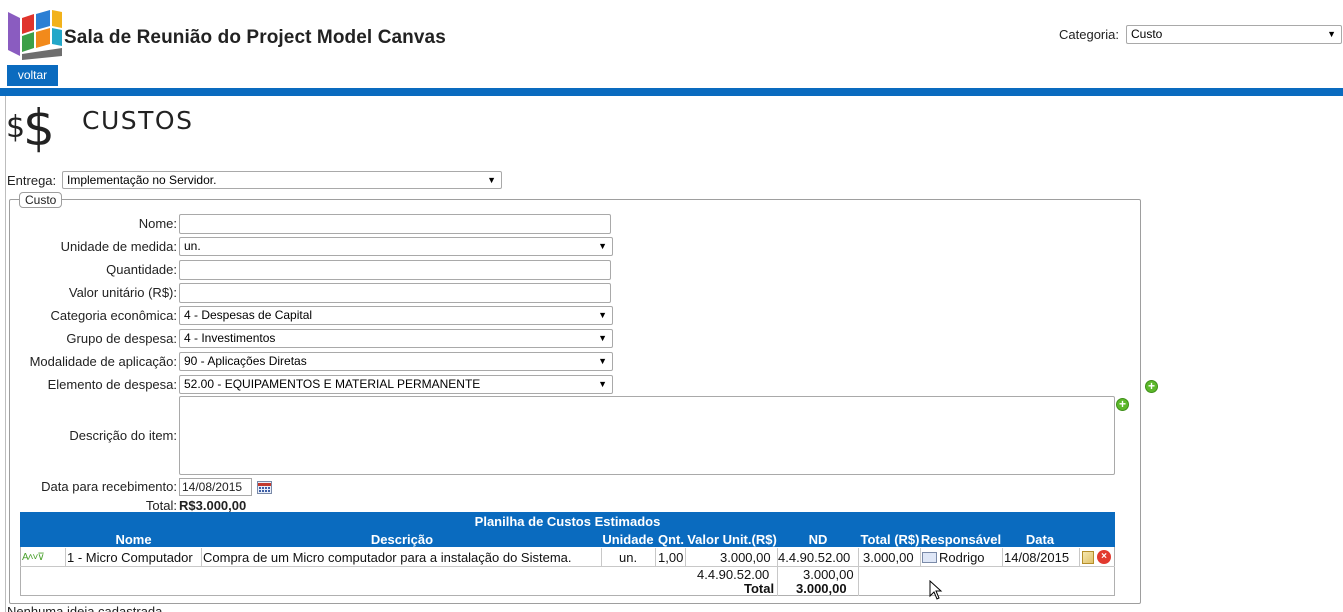 Image resolution: width=1343 pixels, height=612 pixels. I want to click on cell-valor-unit: 3.000,00, so click(745, 557).